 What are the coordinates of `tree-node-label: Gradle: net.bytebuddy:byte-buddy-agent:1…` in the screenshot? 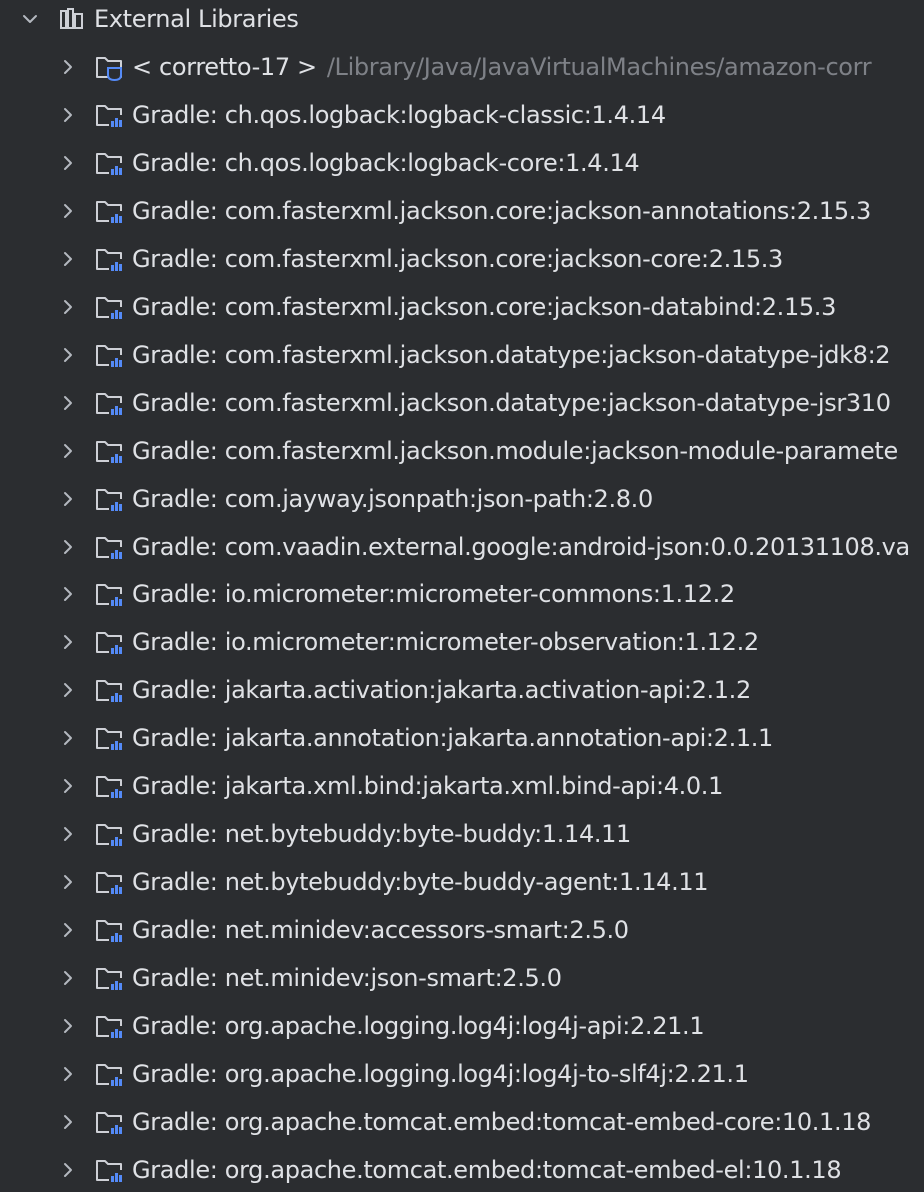 It's located at (420, 882).